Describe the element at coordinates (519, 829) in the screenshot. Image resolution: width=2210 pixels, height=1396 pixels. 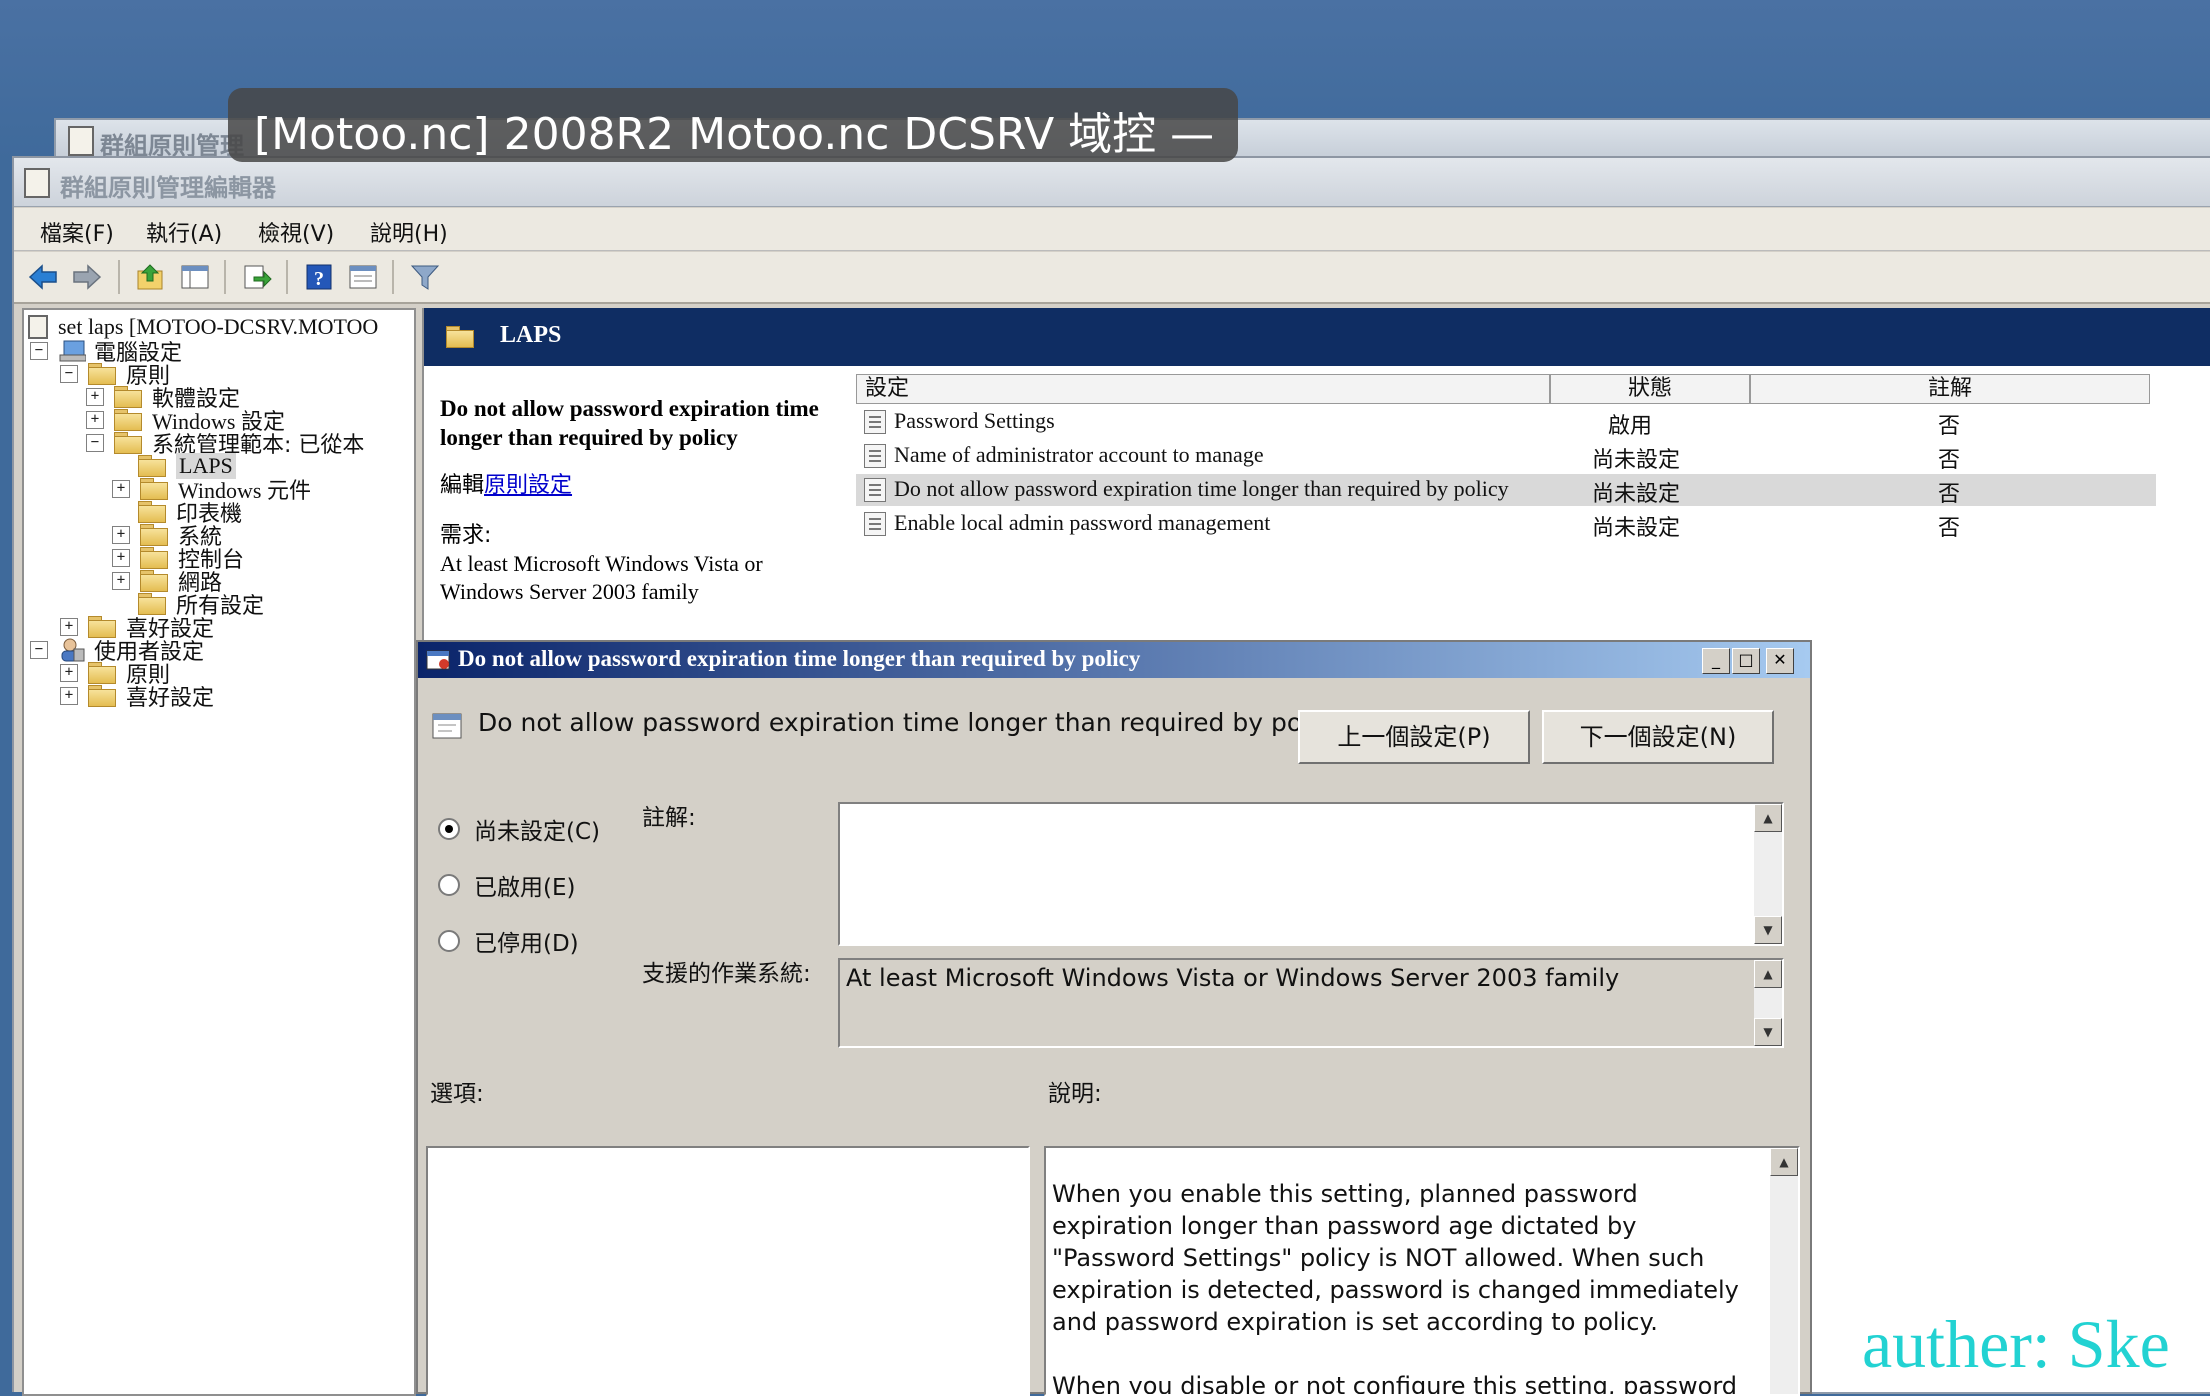
I see `radio-not-configured: 尚未設定(C)` at that location.